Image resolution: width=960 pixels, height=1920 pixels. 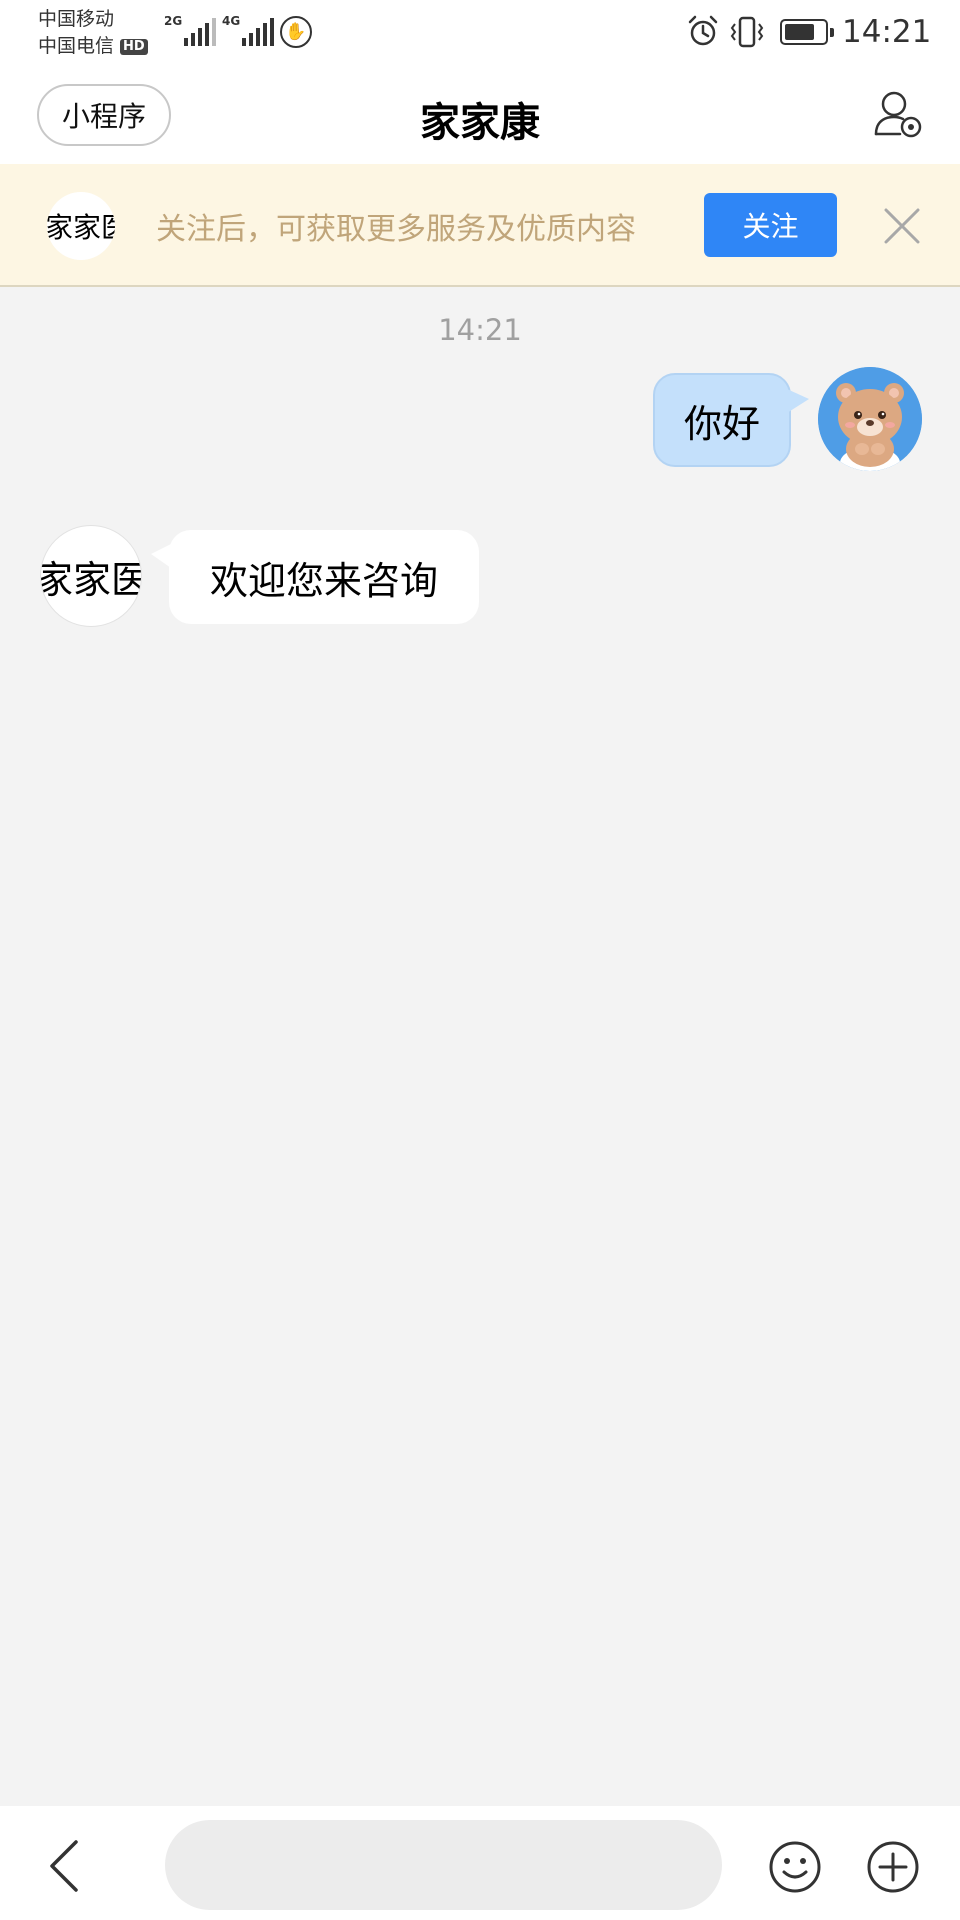 What do you see at coordinates (480, 330) in the screenshot?
I see `chat-timestamp: 14:21` at bounding box center [480, 330].